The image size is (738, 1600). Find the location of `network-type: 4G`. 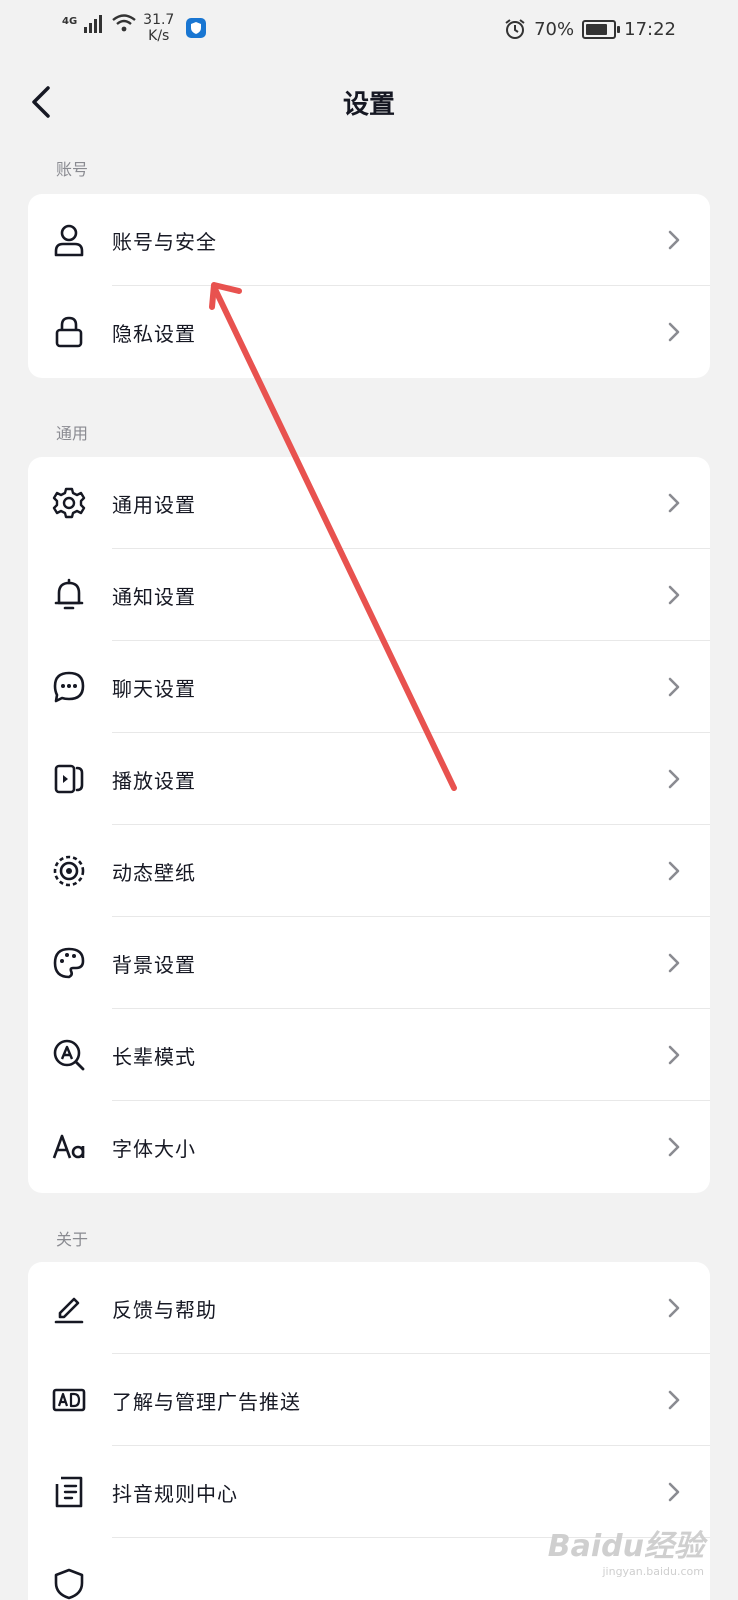

network-type: 4G is located at coordinates (70, 21).